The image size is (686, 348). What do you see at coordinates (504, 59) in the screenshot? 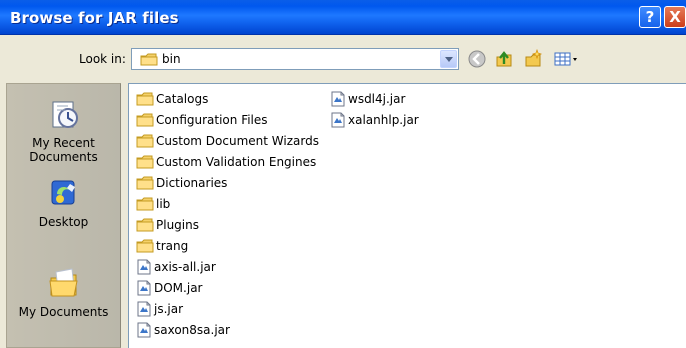
I see `up-folder-icon` at bounding box center [504, 59].